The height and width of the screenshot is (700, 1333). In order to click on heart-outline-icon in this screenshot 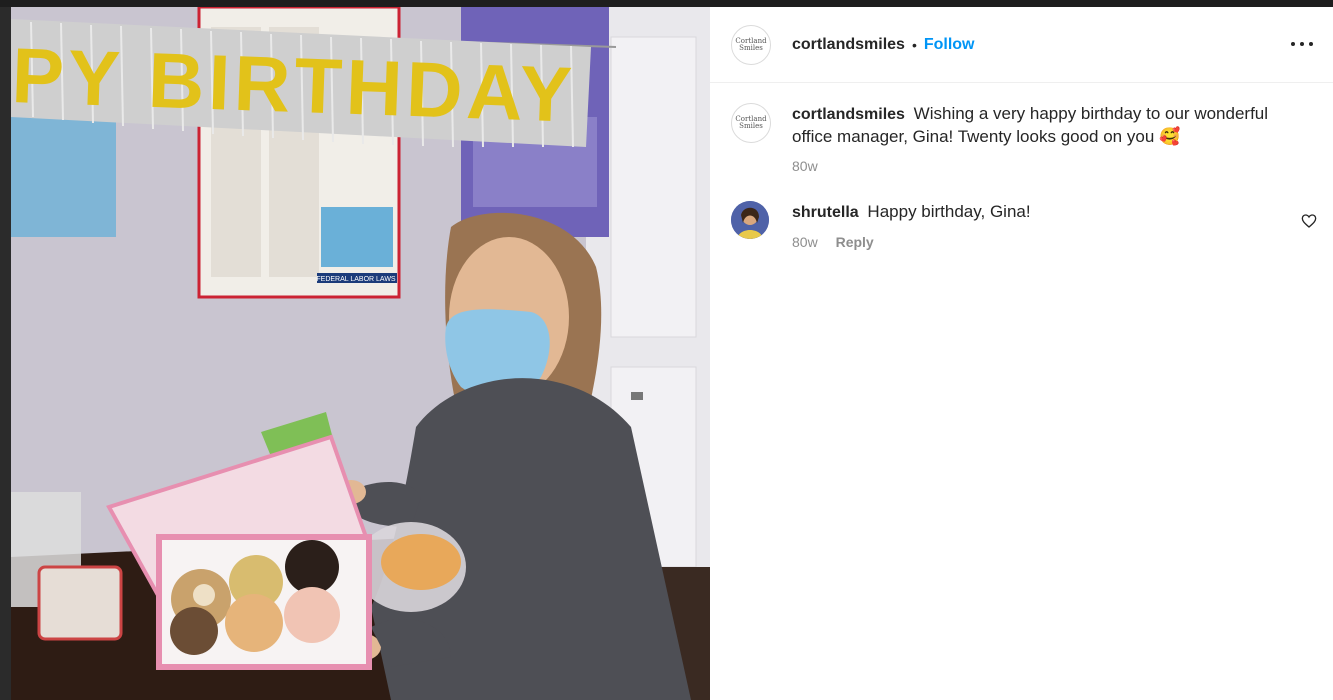, I will do `click(1309, 221)`.